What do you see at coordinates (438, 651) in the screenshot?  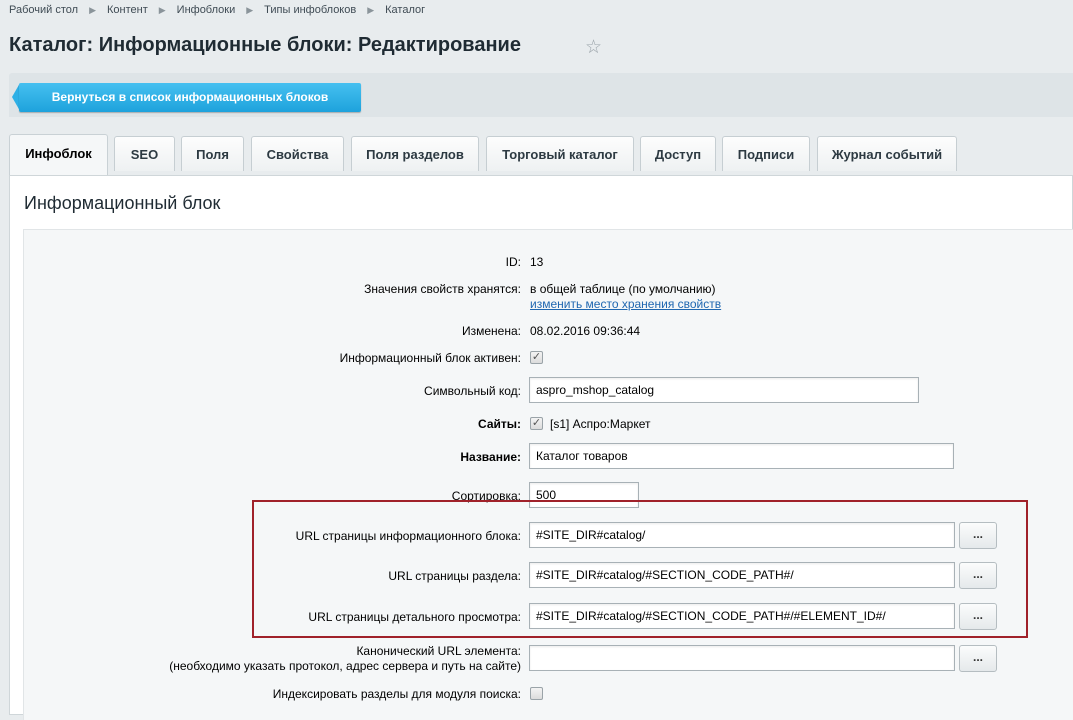 I see `canonical-label: Канонический URL элемента:` at bounding box center [438, 651].